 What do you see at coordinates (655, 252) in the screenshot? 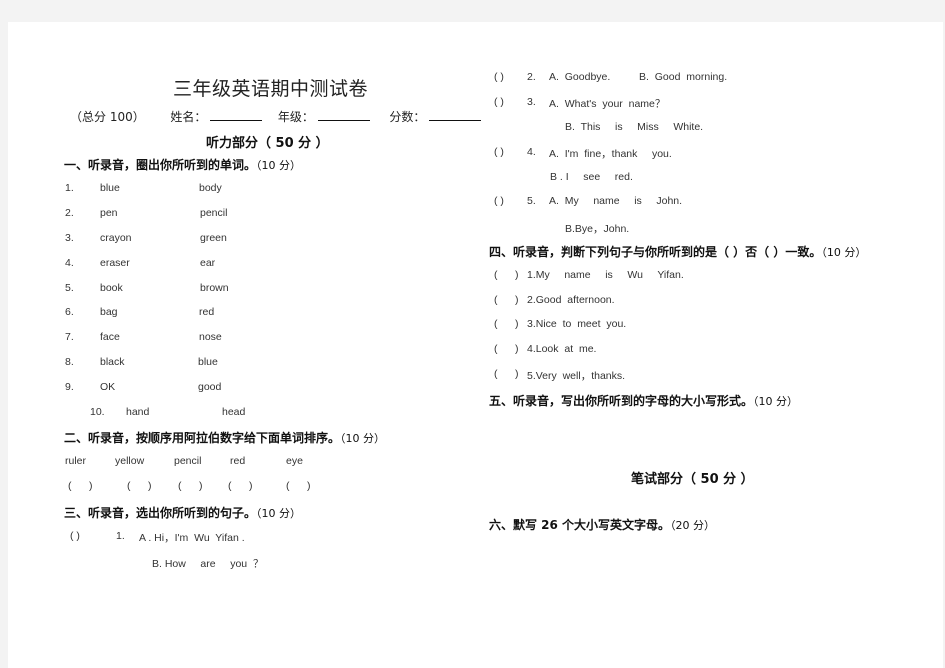
I see `section-4-title: 四、听录音，判断下列句子与你所听到的是（ ）否（ ）一致。` at bounding box center [655, 252].